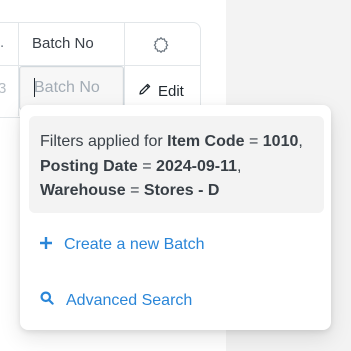  Describe the element at coordinates (46, 245) in the screenshot. I see `plus-icon` at that location.